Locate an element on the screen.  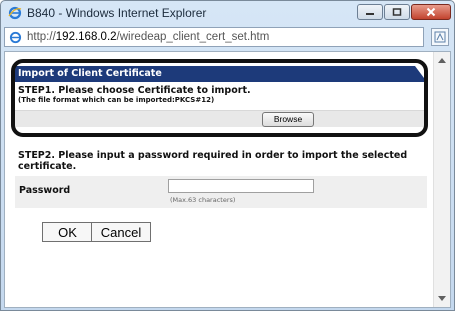
file-chooser-row: Browse is located at coordinates (221, 118).